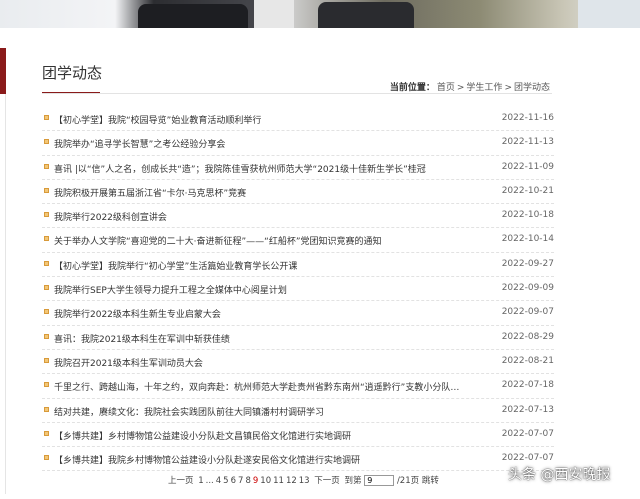 Image resolution: width=640 pixels, height=499 pixels. I want to click on sidebar-accent-bar, so click(3, 71).